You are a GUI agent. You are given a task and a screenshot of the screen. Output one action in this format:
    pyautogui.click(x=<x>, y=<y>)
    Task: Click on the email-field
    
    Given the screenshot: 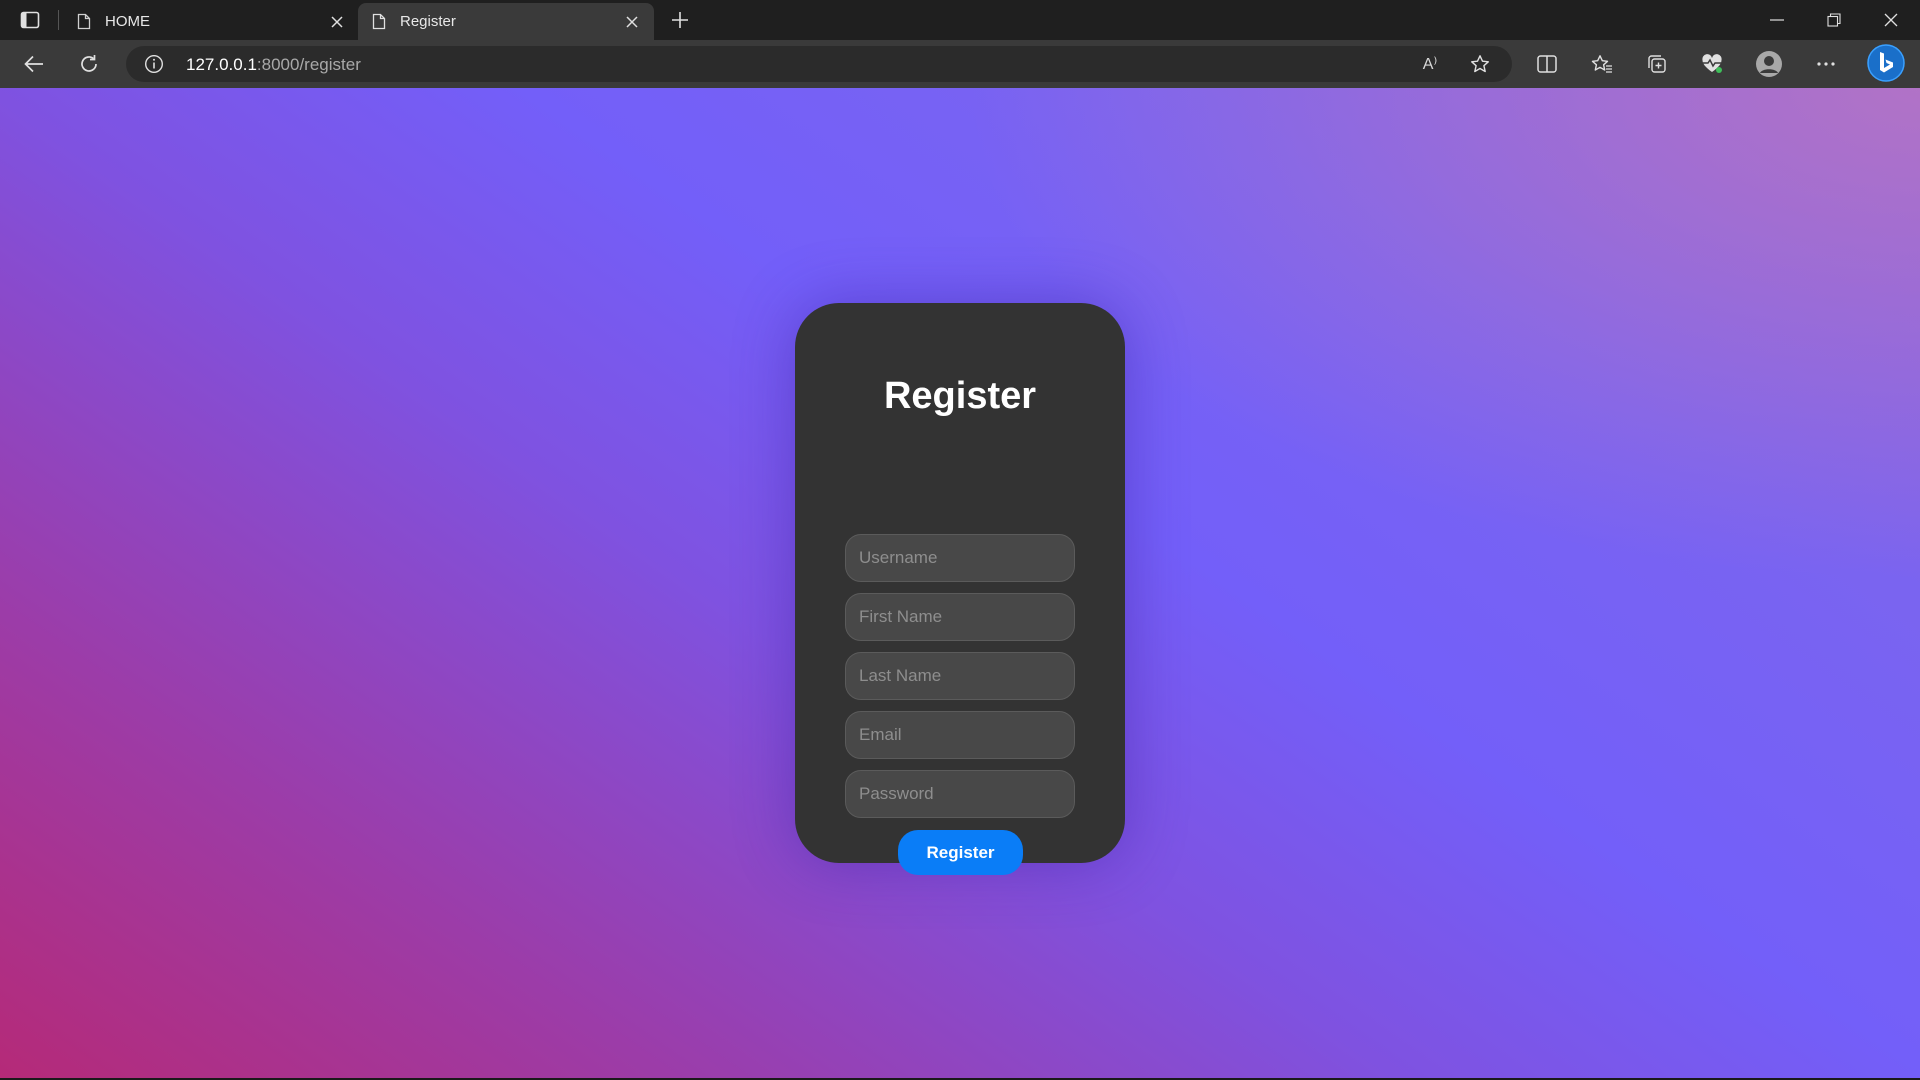 What is the action you would take?
    pyautogui.click(x=960, y=735)
    